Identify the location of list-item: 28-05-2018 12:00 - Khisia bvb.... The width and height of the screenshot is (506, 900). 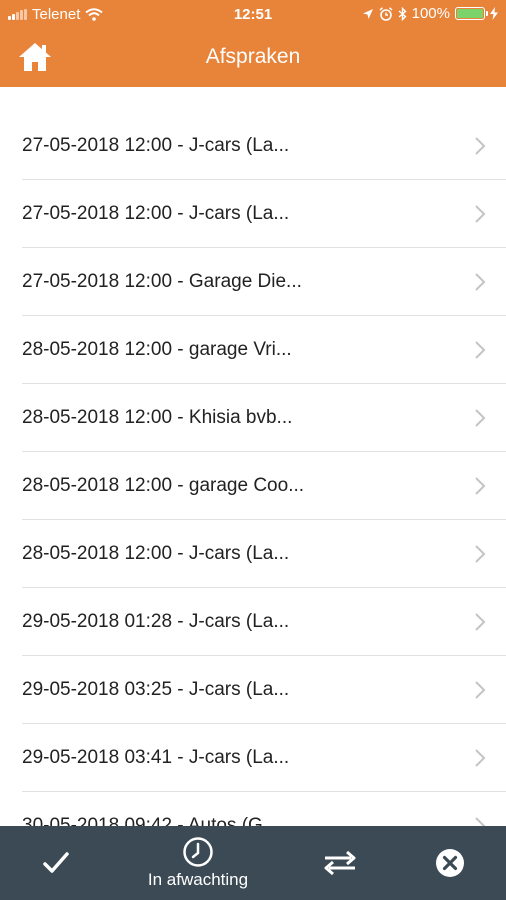
(264, 418).